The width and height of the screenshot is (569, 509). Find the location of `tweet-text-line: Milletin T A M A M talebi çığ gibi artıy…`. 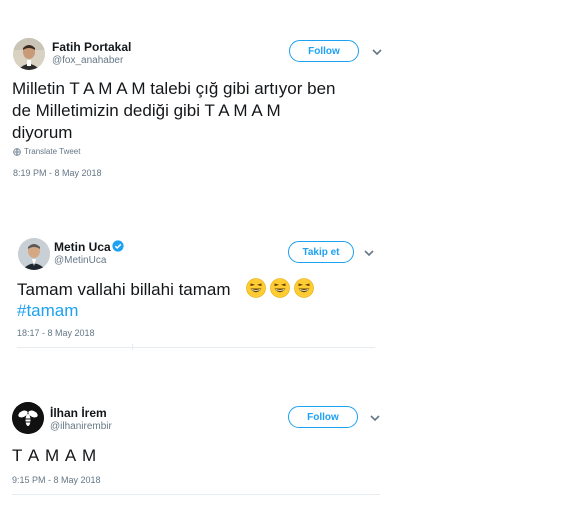

tweet-text-line: Milletin T A M A M talebi çığ gibi artıy… is located at coordinates (174, 88).